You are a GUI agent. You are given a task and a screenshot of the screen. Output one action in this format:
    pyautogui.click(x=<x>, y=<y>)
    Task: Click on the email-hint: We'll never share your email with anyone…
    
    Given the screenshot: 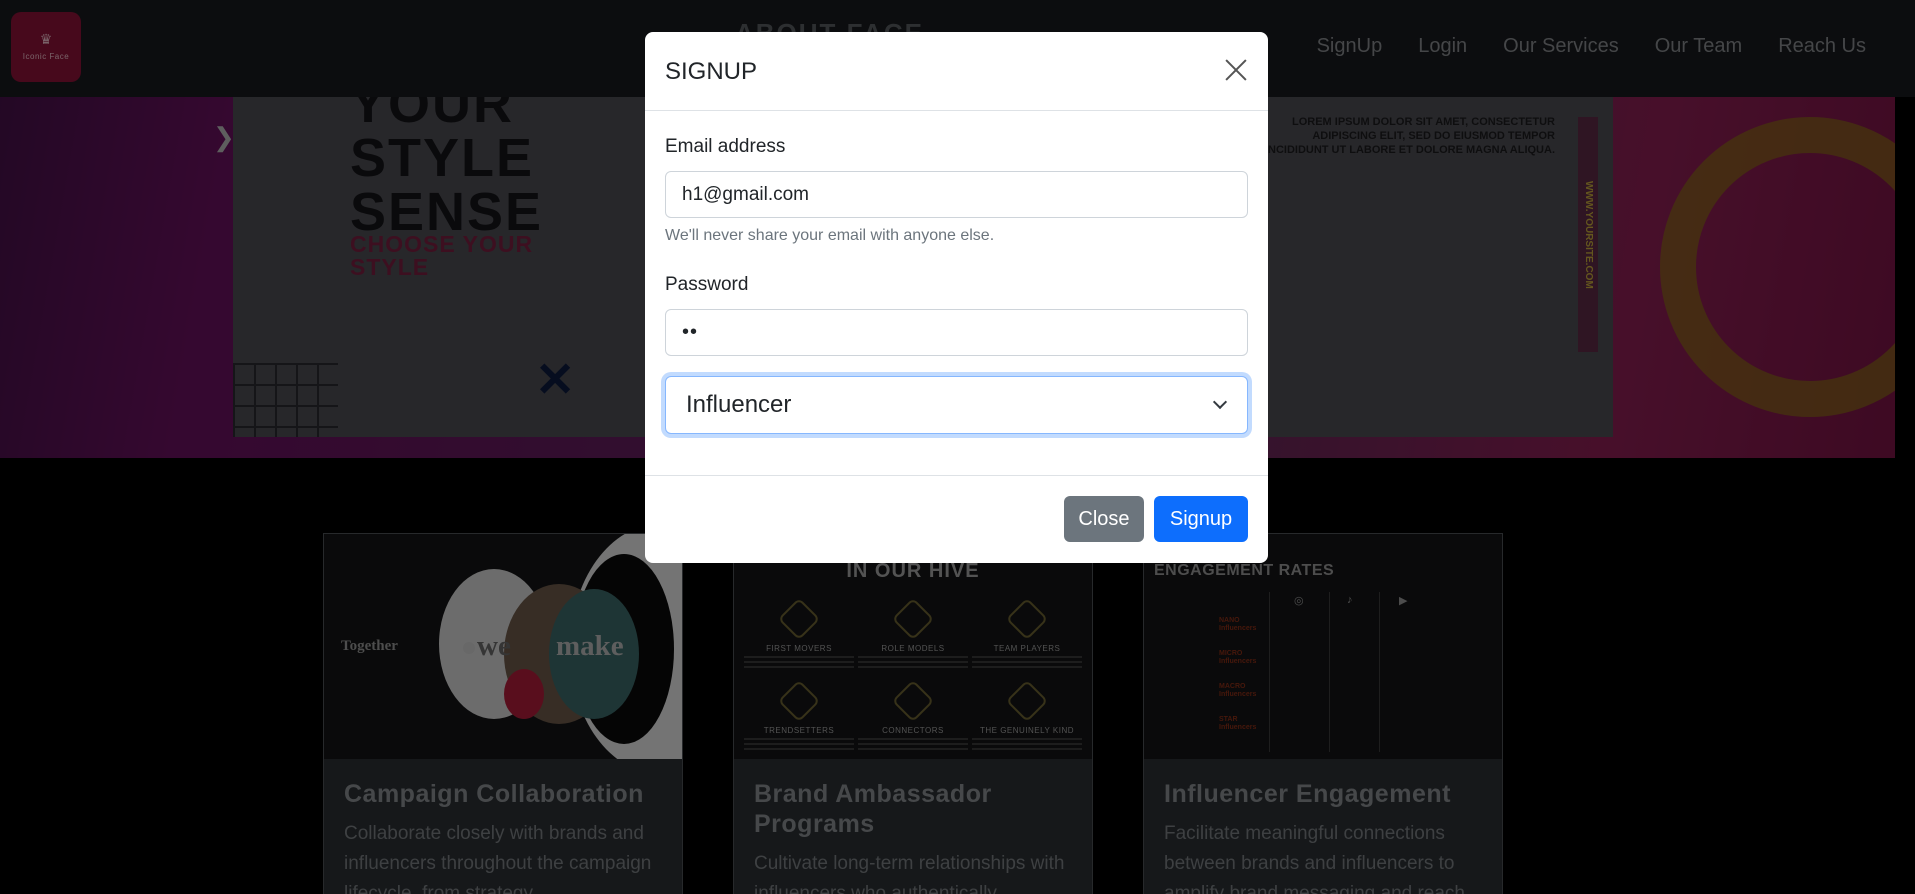 What is the action you would take?
    pyautogui.click(x=830, y=235)
    